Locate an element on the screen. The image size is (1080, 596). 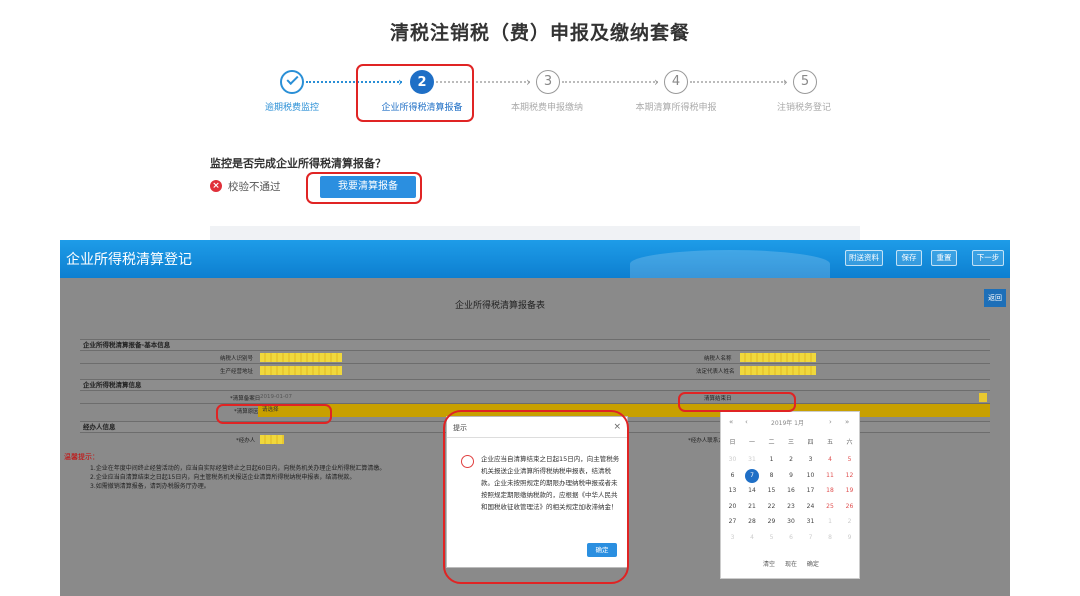
step-connector is located at coordinates (610, 82).